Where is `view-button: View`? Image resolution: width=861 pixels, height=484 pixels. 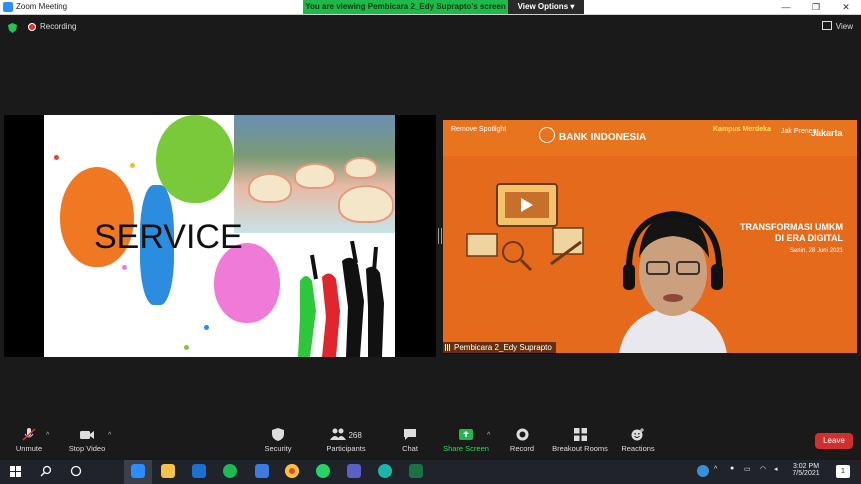
view-button: View is located at coordinates (837, 27).